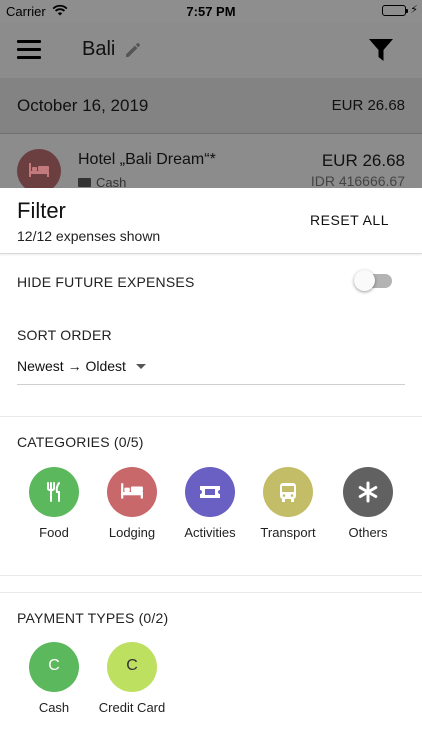 The height and width of the screenshot is (750, 422). I want to click on expense-payment-label: Cash, so click(111, 181).